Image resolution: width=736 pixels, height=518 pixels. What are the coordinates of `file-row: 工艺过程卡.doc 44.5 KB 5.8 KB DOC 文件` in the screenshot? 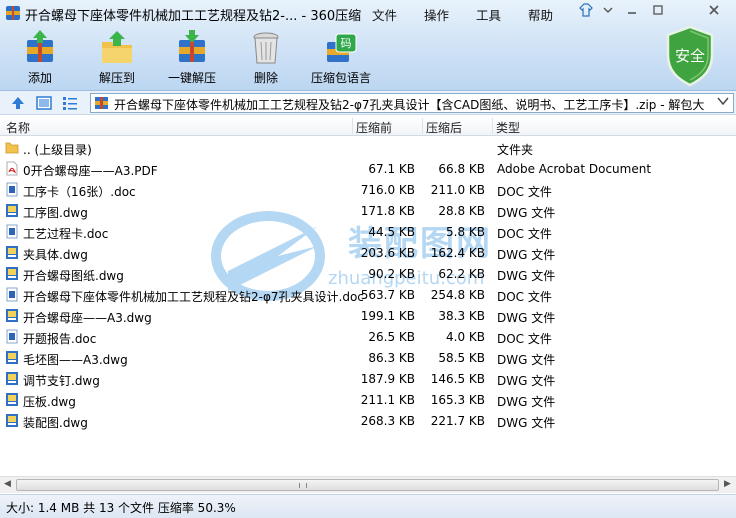 It's located at (368, 231).